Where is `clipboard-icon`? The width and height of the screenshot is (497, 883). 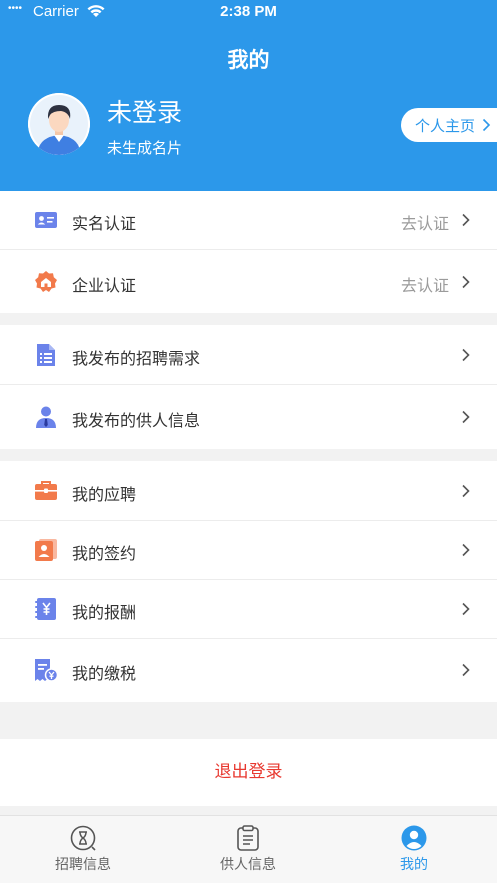
clipboard-icon is located at coordinates (248, 838).